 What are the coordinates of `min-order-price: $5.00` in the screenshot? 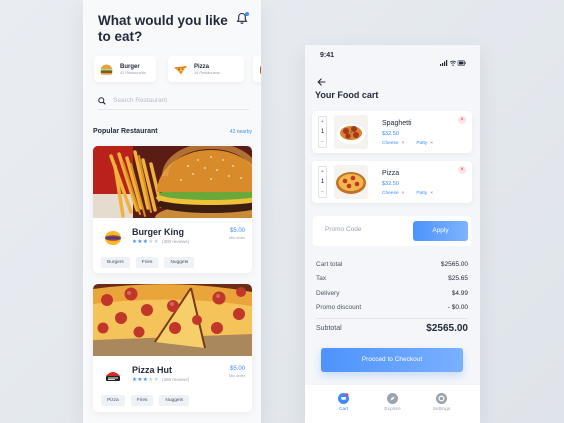 It's located at (237, 231).